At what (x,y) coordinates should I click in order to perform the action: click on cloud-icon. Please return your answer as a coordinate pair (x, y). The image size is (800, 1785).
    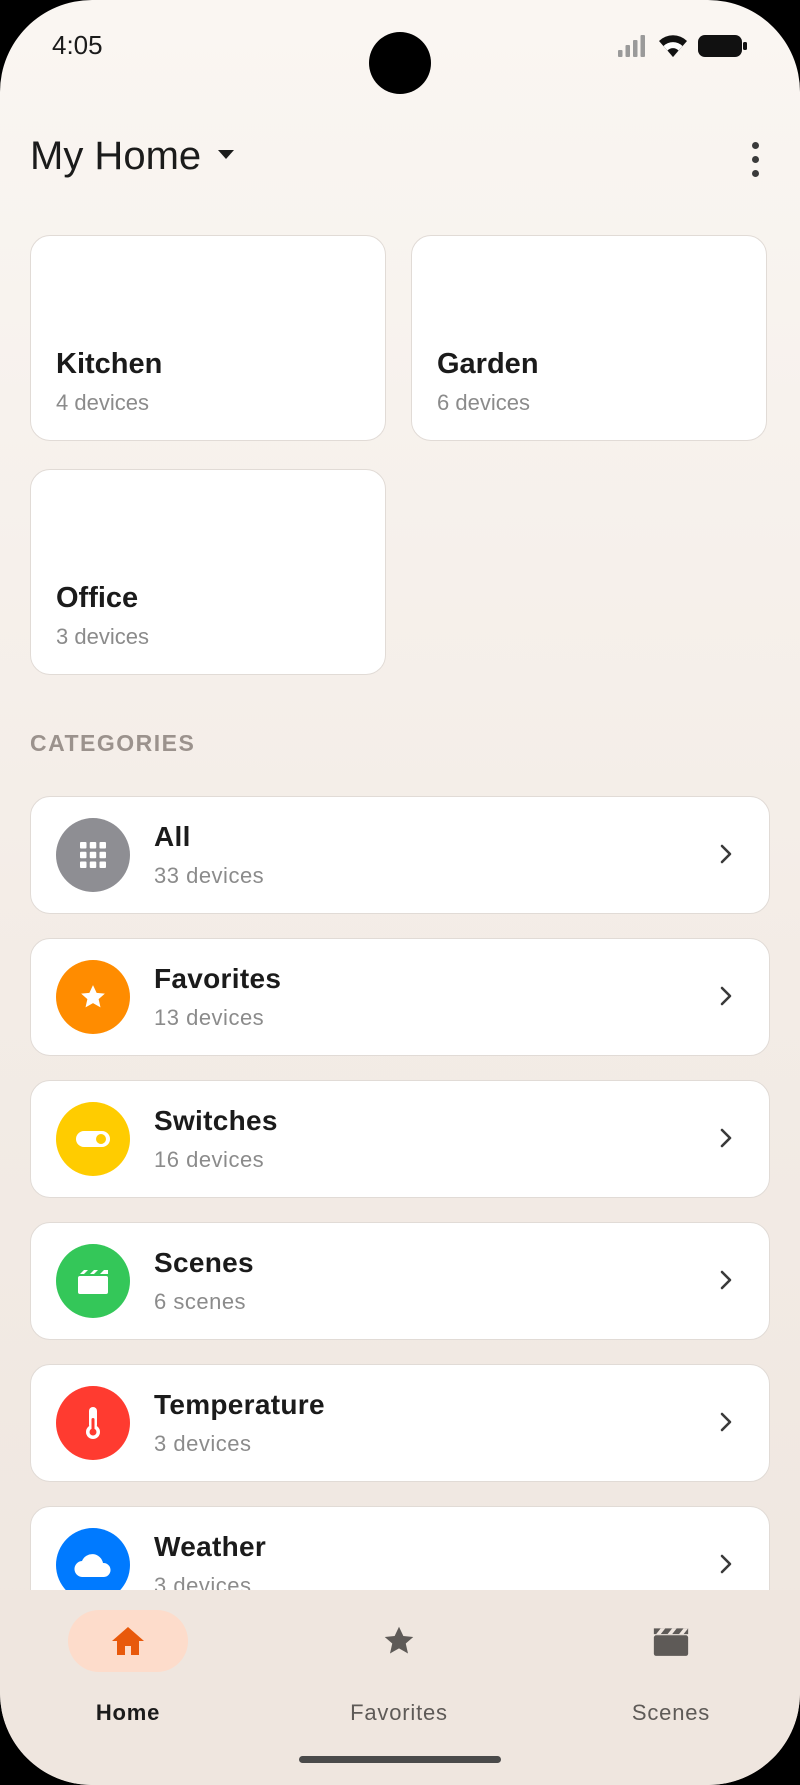
    Looking at the image, I should click on (93, 1559).